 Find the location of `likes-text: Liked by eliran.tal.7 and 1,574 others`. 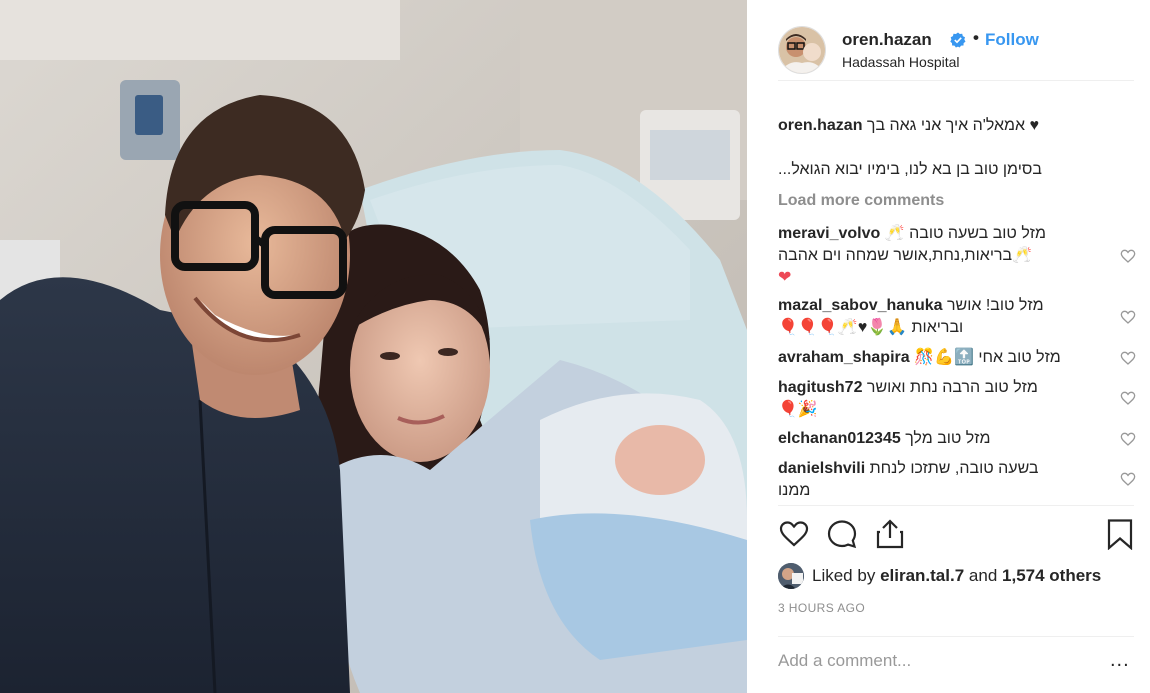

likes-text: Liked by eliran.tal.7 and 1,574 others is located at coordinates (956, 576).